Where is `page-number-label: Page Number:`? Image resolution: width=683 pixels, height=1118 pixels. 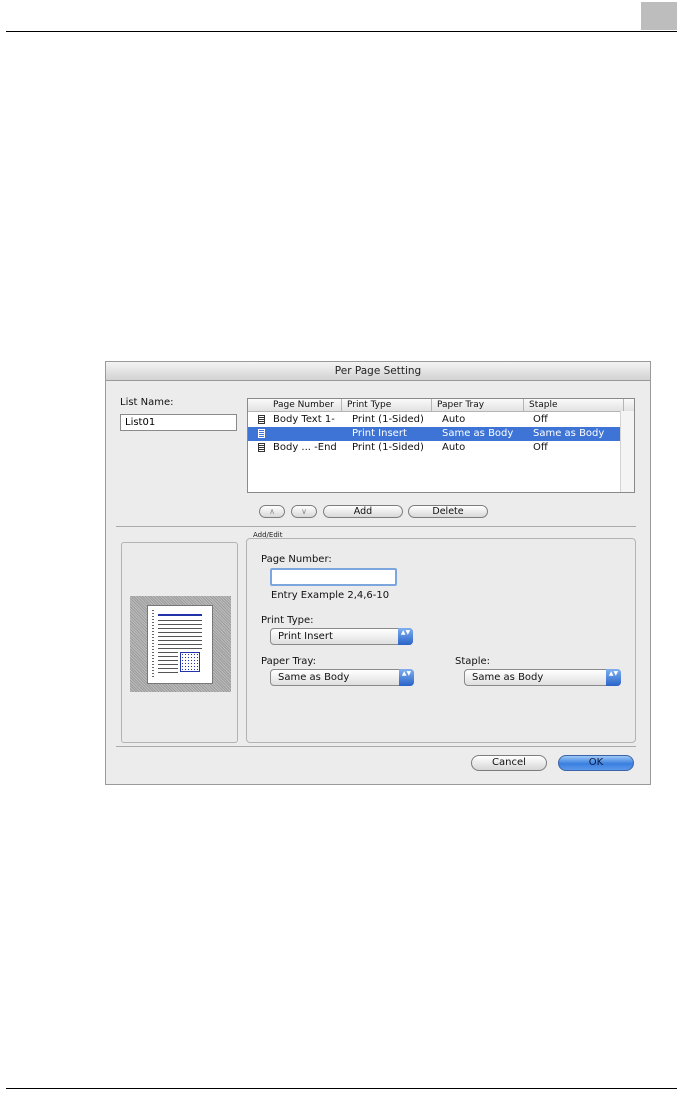
page-number-label: Page Number: is located at coordinates (296, 559).